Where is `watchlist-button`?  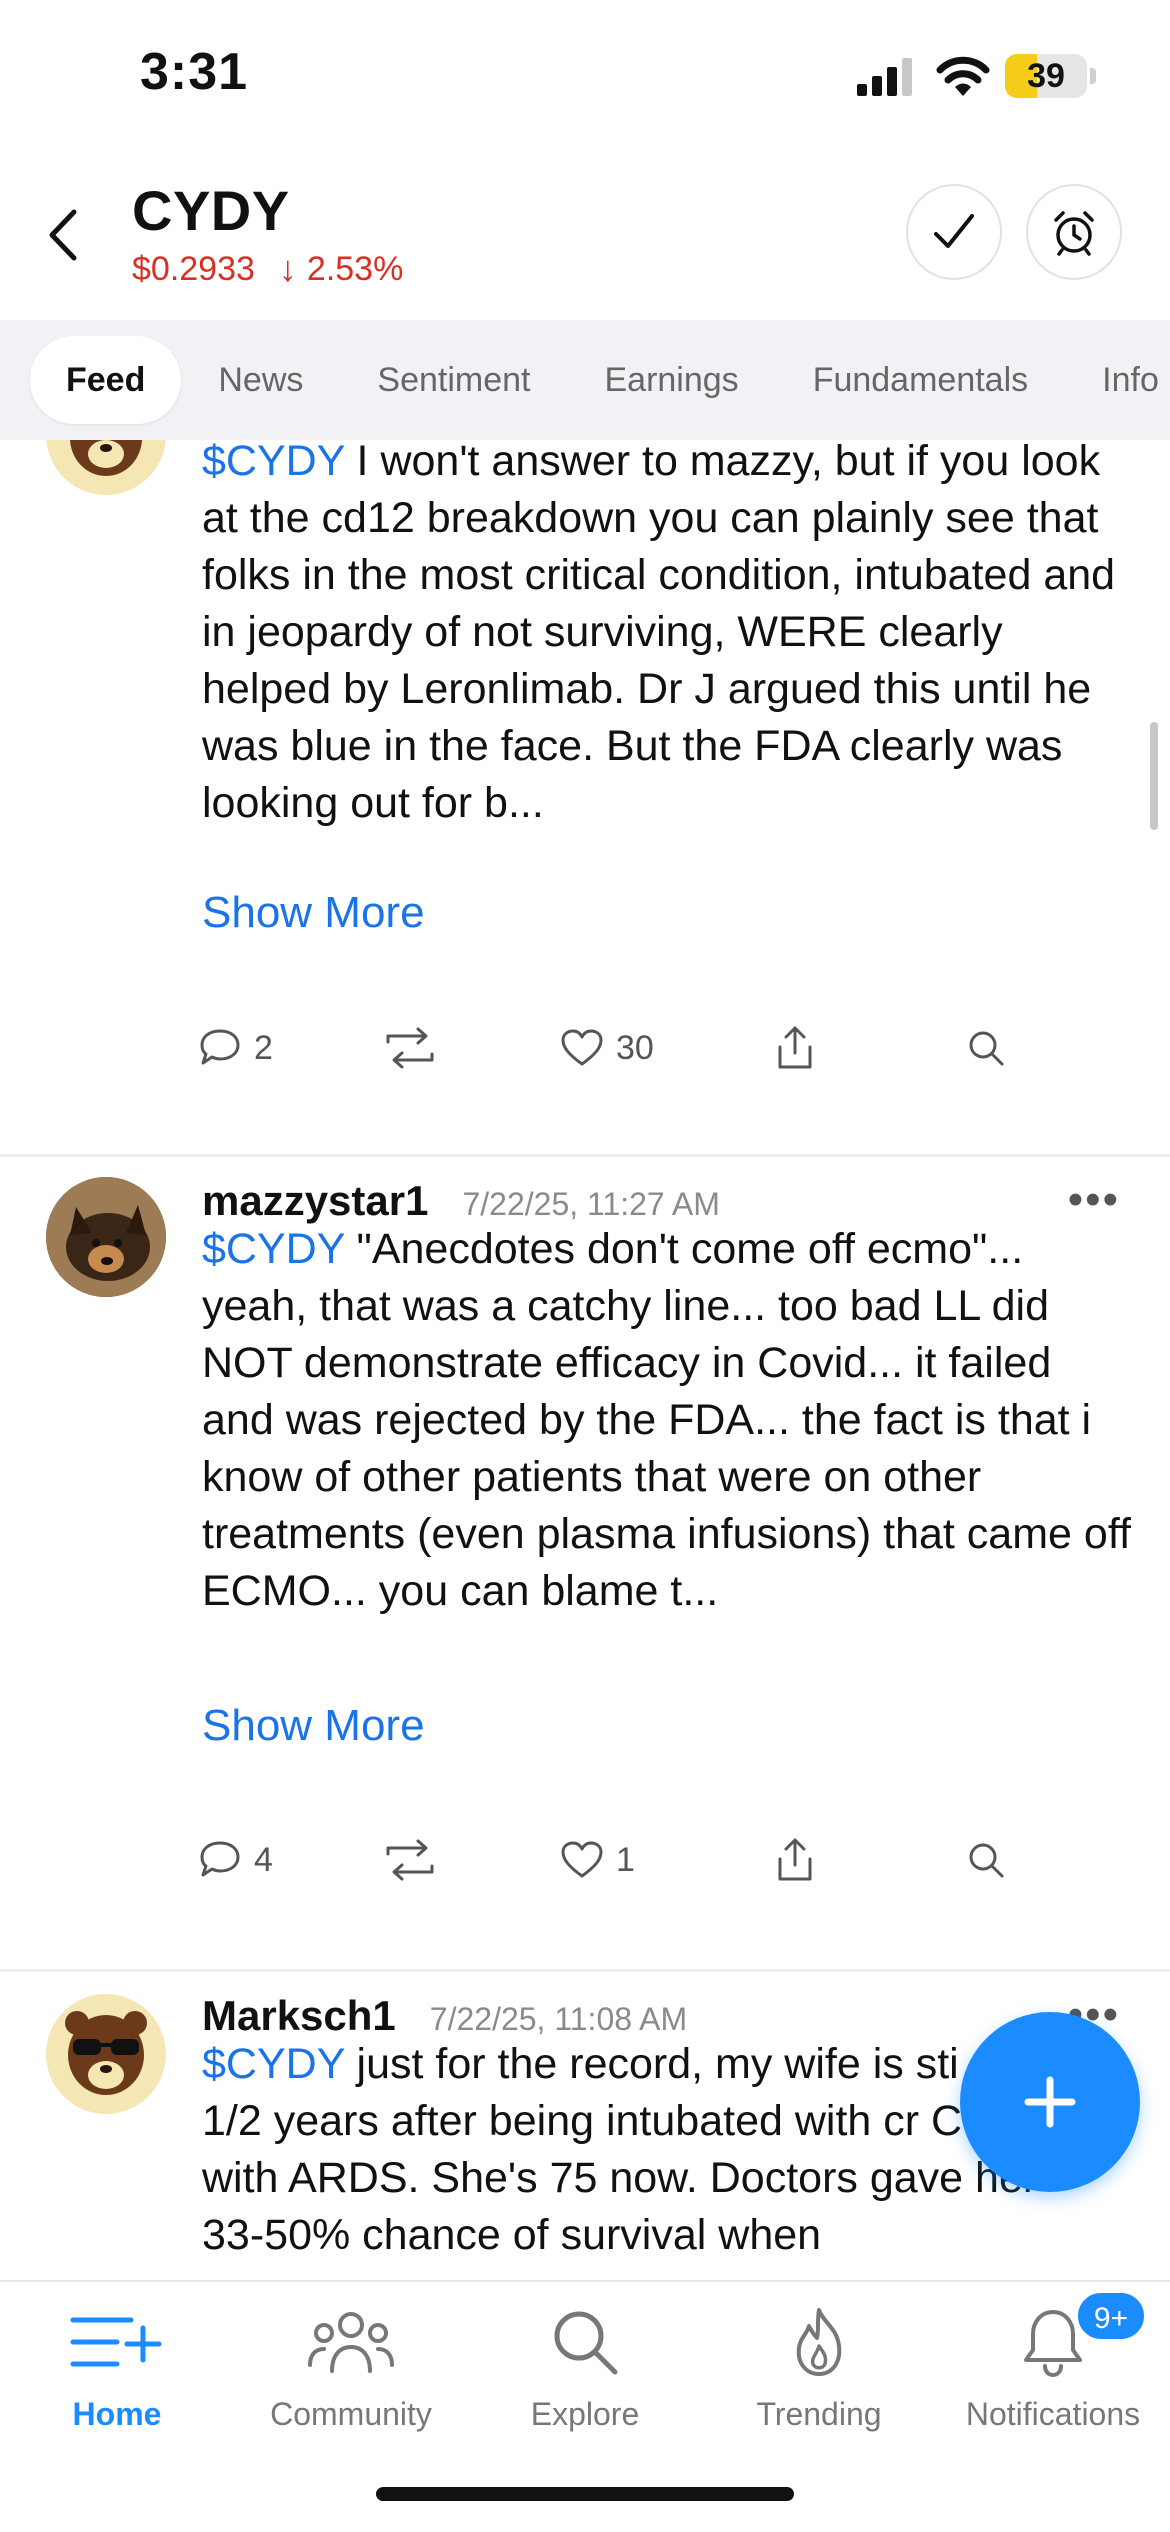 watchlist-button is located at coordinates (954, 232).